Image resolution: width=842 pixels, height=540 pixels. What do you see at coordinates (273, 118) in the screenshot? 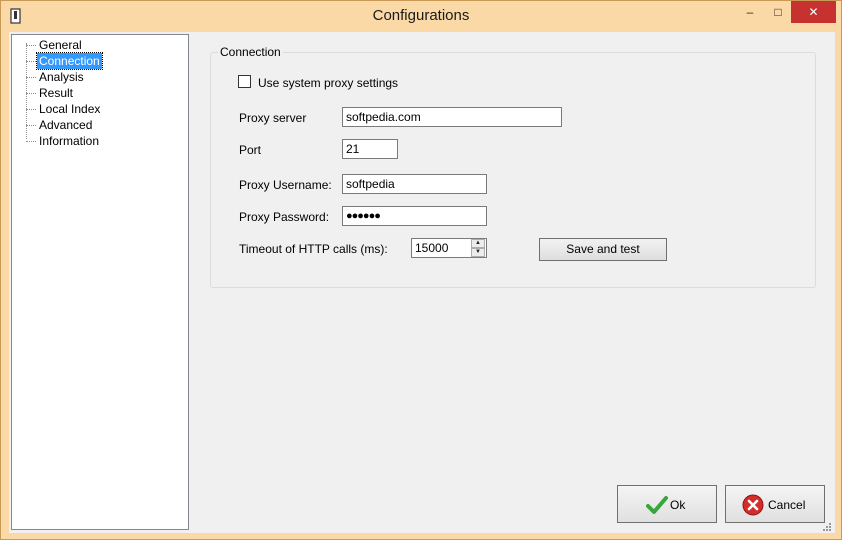
I see `proxy-server-label: Proxy server` at bounding box center [273, 118].